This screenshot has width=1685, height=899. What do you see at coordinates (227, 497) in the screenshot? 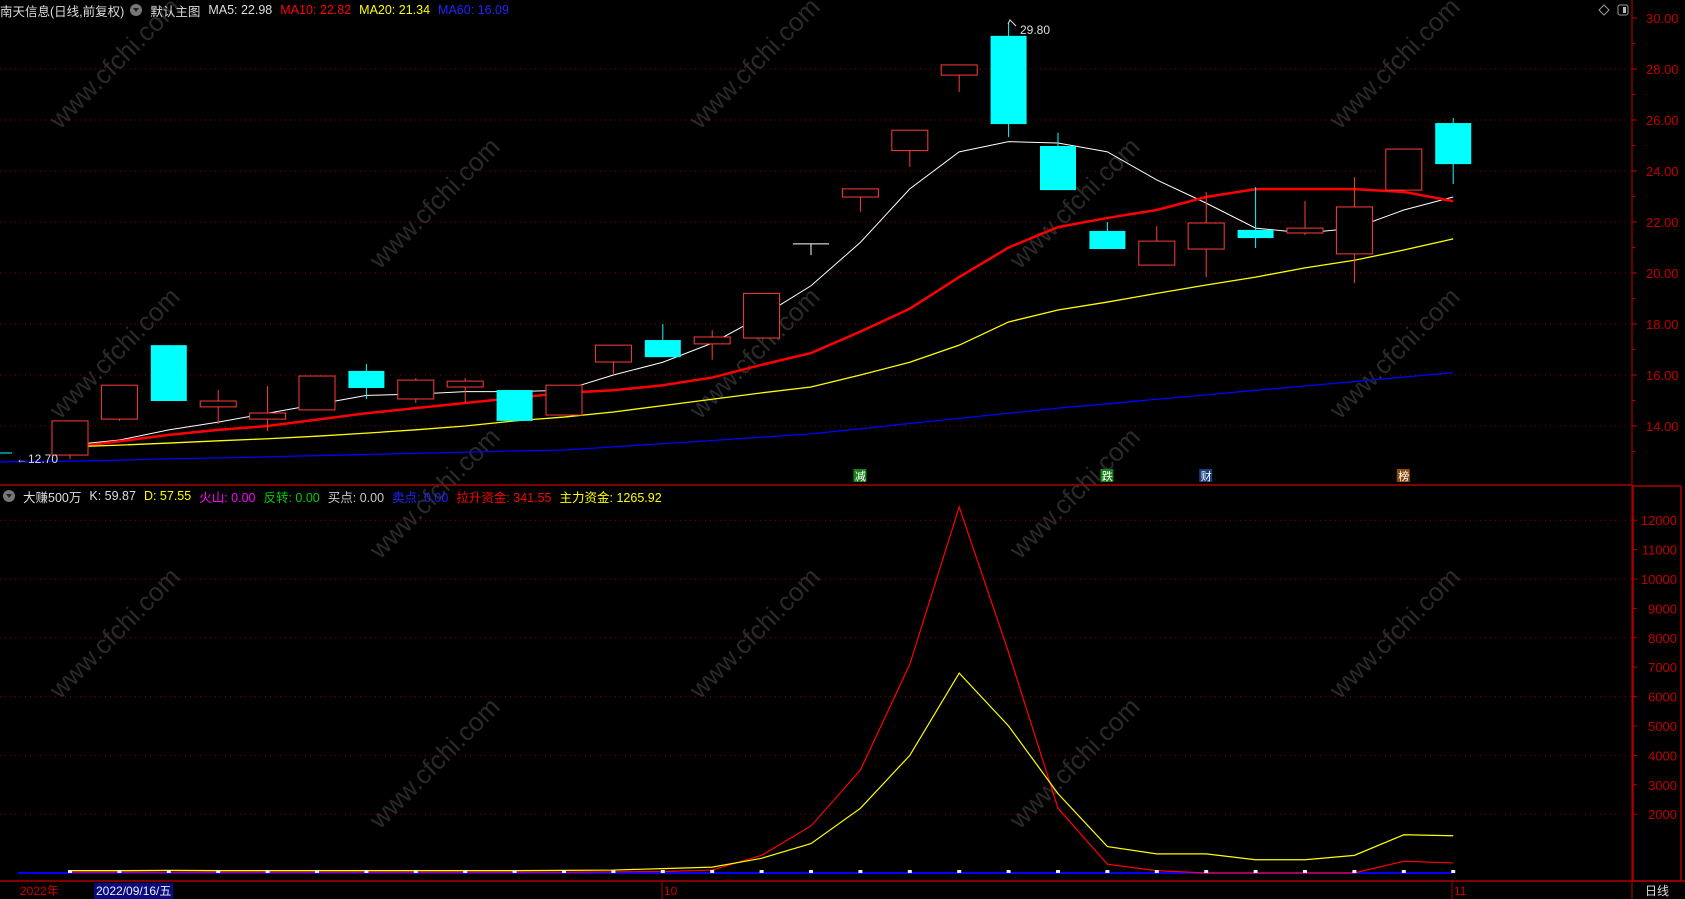
I see `volcano-value: 火山: 0.00` at bounding box center [227, 497].